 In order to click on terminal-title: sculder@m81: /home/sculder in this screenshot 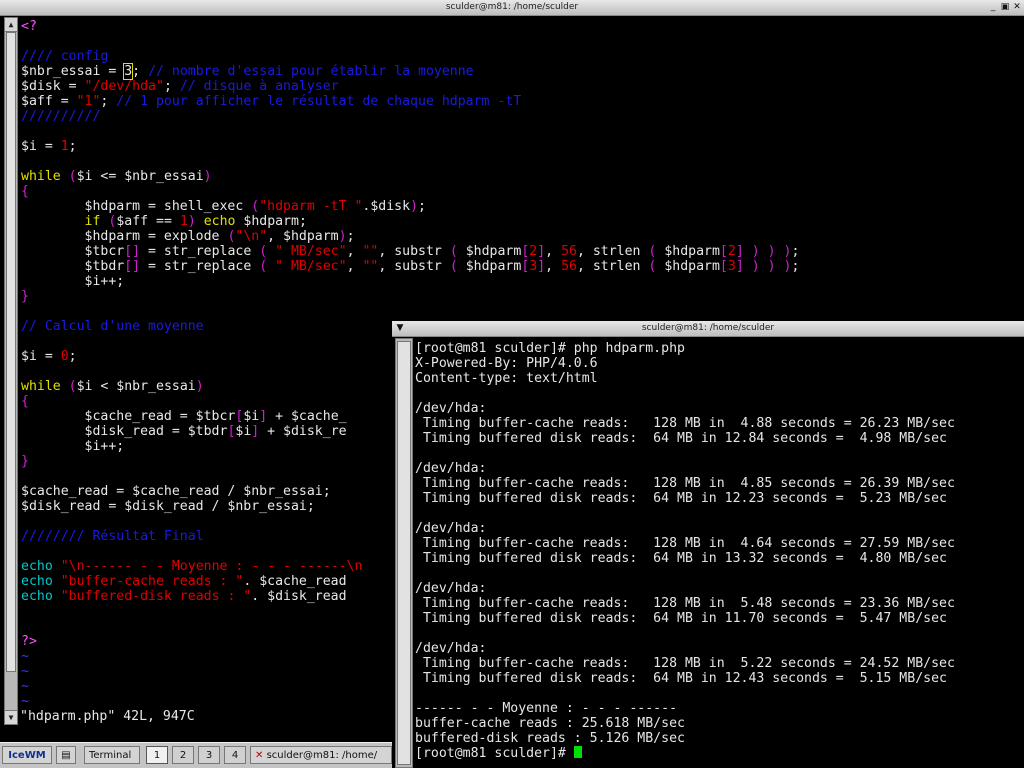, I will do `click(708, 328)`.